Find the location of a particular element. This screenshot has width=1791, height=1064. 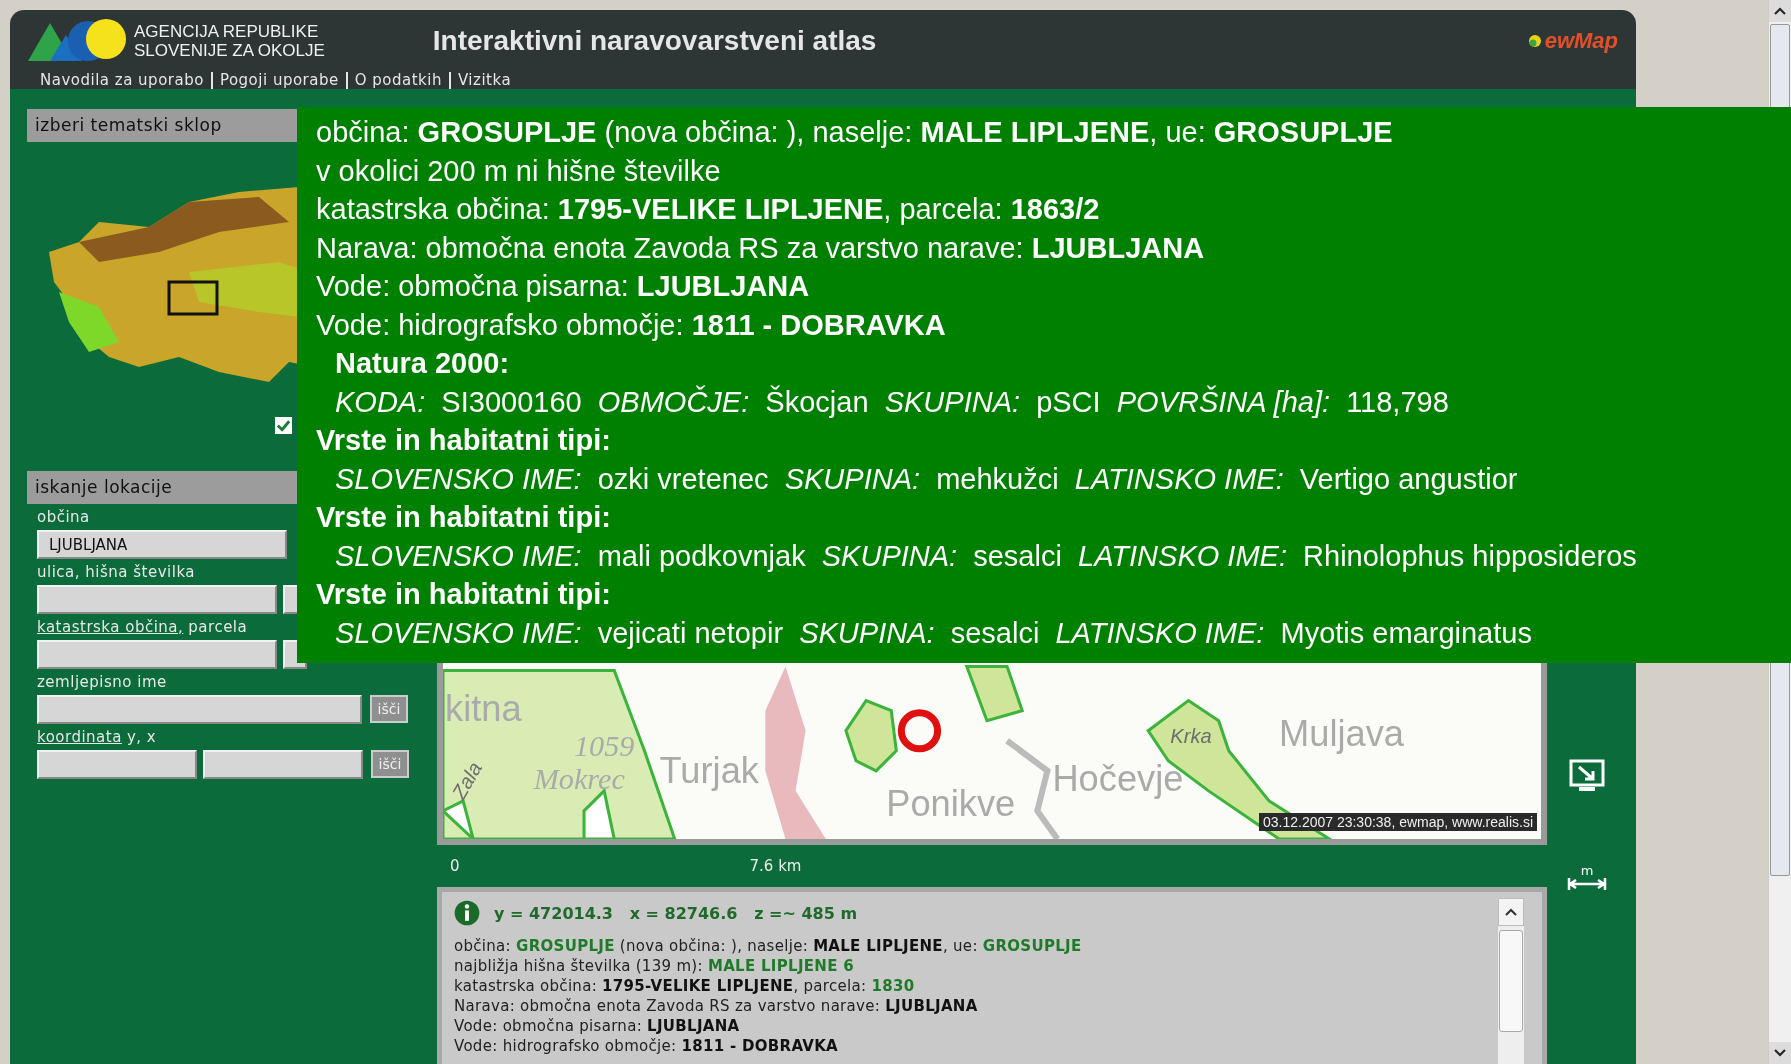

place-label: 1059 is located at coordinates (604, 745).